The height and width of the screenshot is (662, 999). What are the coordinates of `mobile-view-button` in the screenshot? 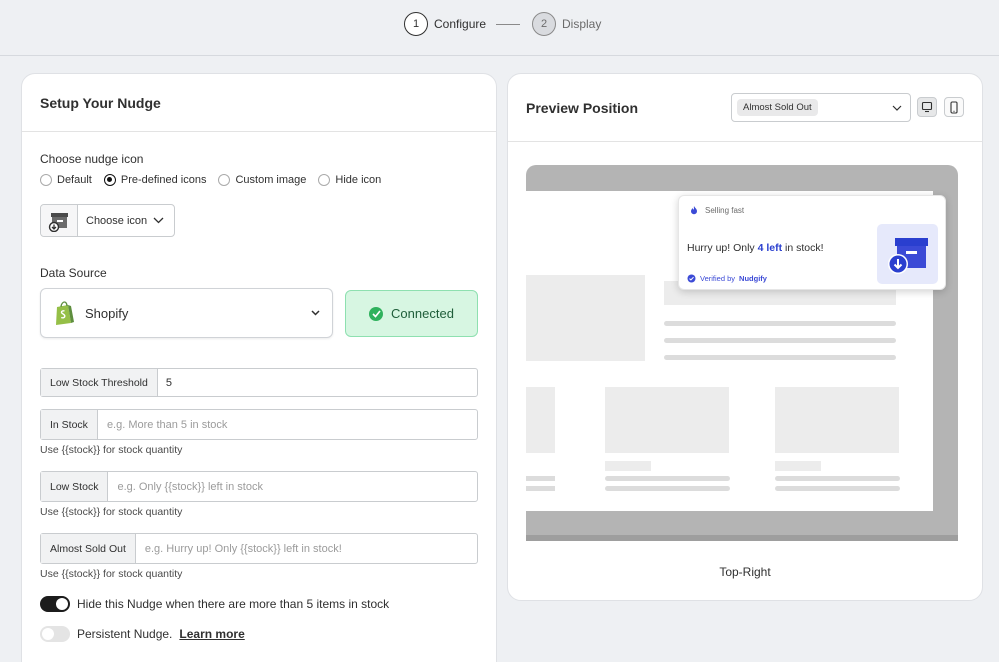 It's located at (954, 107).